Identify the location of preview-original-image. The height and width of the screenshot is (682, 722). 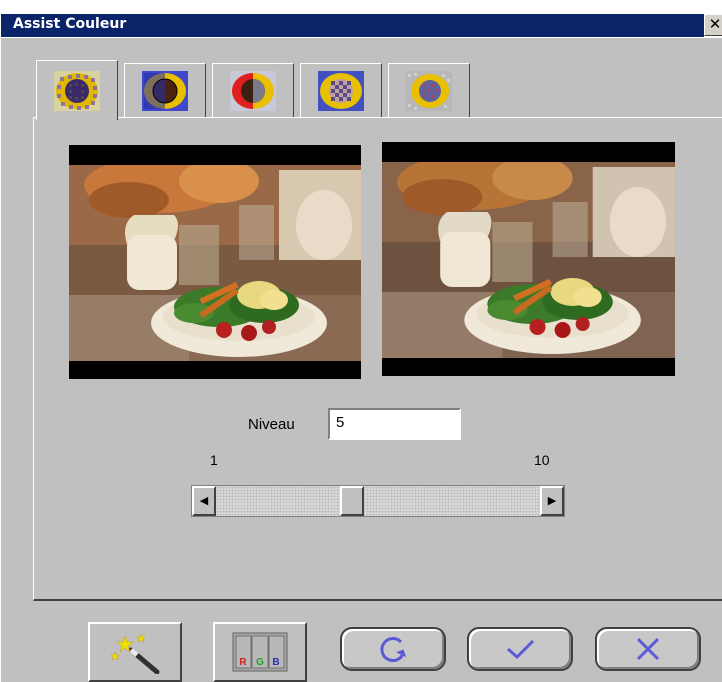
(215, 262).